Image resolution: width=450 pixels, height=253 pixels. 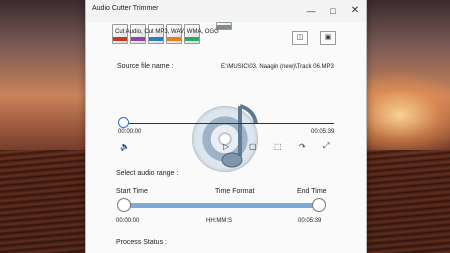 What do you see at coordinates (239, 136) in the screenshot?
I see `music-note-icon` at bounding box center [239, 136].